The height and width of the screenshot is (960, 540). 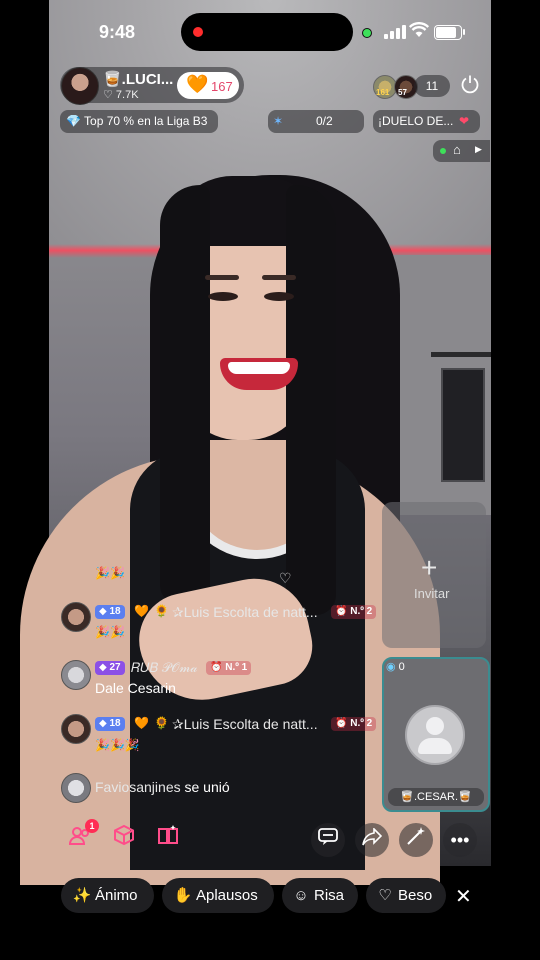 What do you see at coordinates (443, 151) in the screenshot?
I see `live-dot-icon` at bounding box center [443, 151].